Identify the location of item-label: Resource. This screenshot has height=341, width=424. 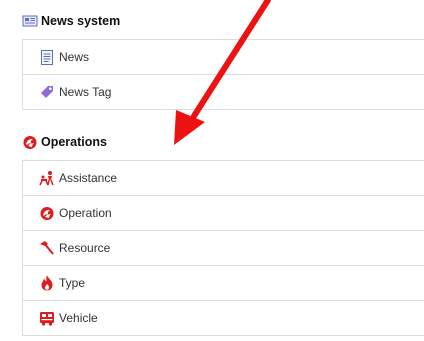
(85, 248).